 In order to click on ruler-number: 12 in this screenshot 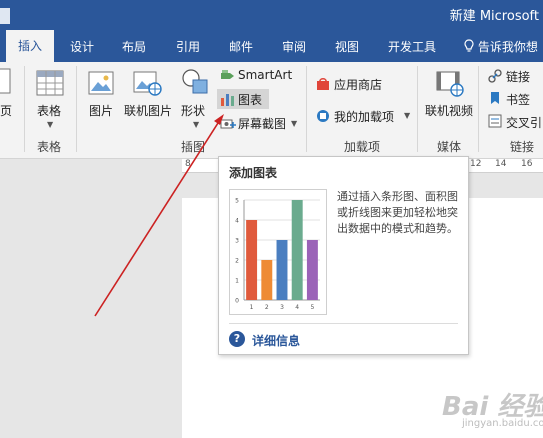, I will do `click(476, 164)`.